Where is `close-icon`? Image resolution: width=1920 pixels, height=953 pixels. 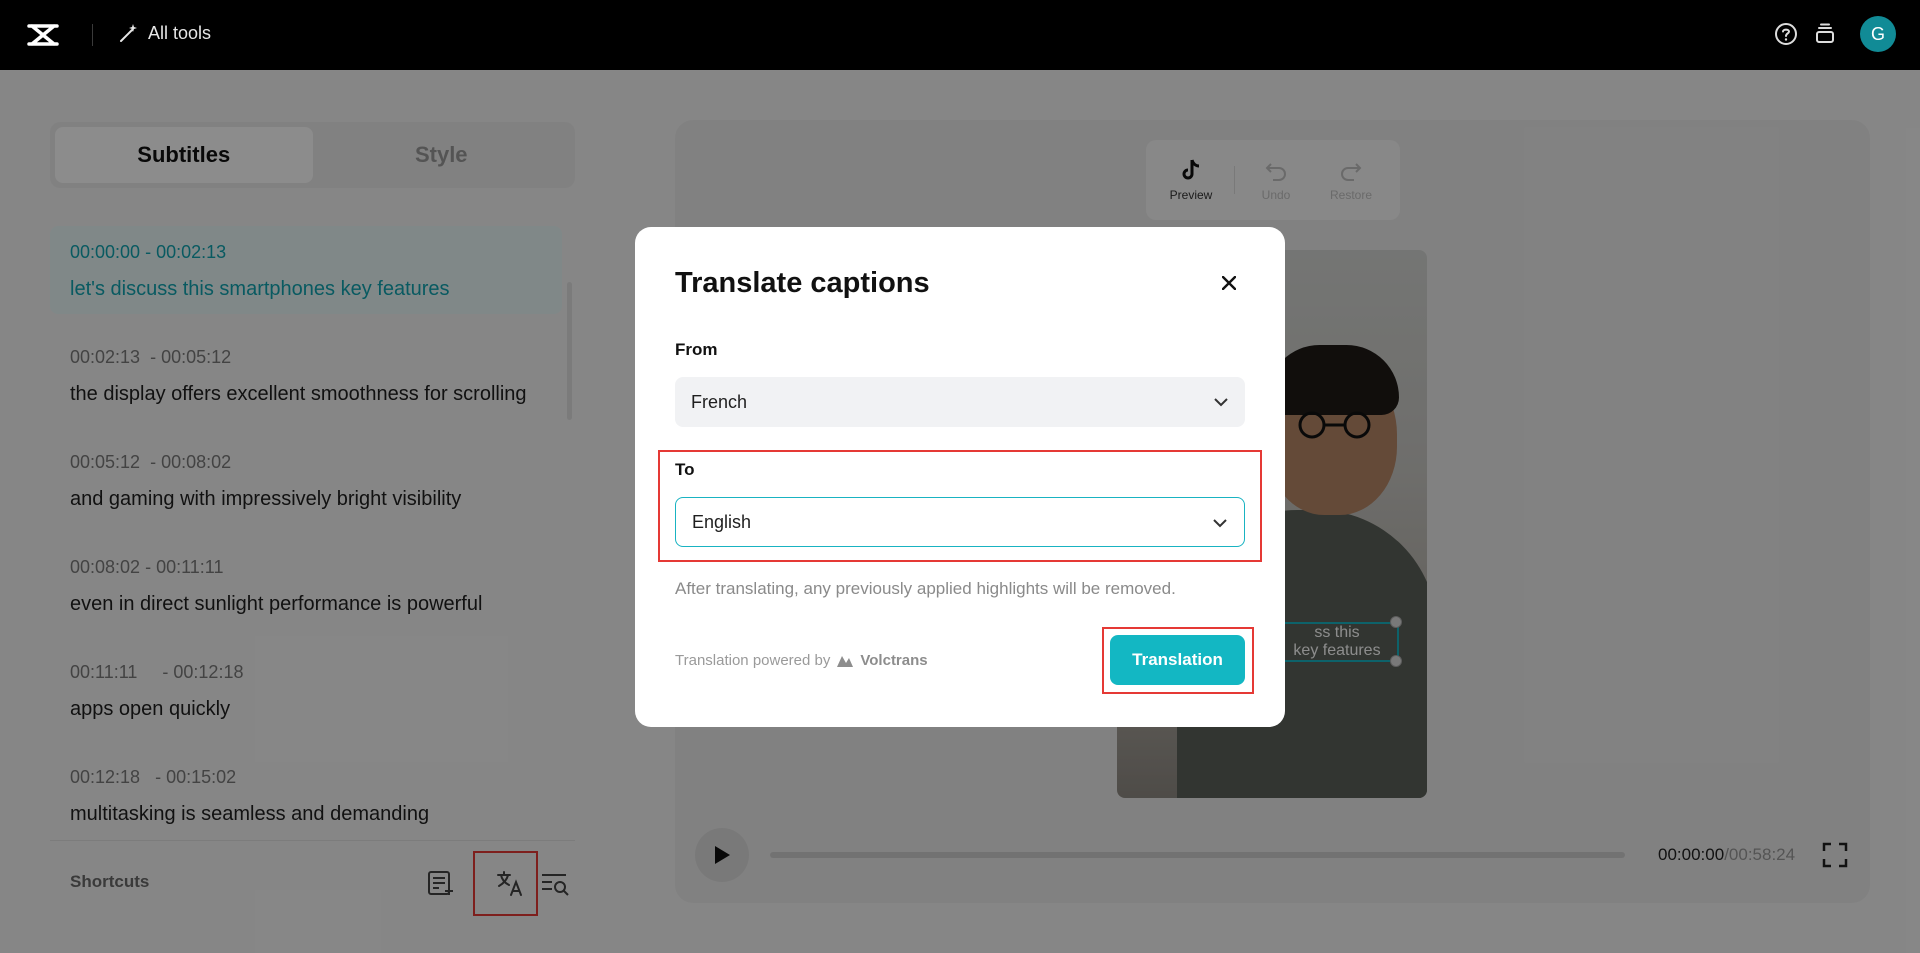 close-icon is located at coordinates (1229, 283).